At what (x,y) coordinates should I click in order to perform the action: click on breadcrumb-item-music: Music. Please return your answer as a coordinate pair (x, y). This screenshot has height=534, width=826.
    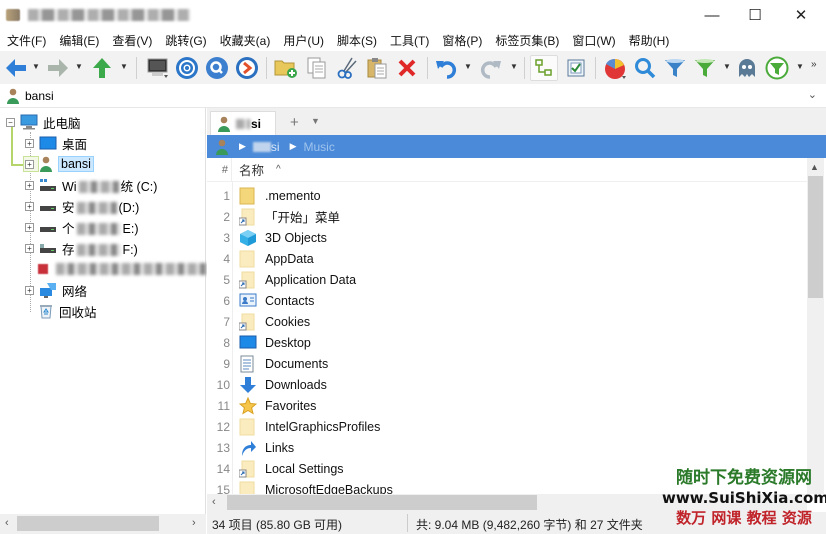
    Looking at the image, I should click on (319, 147).